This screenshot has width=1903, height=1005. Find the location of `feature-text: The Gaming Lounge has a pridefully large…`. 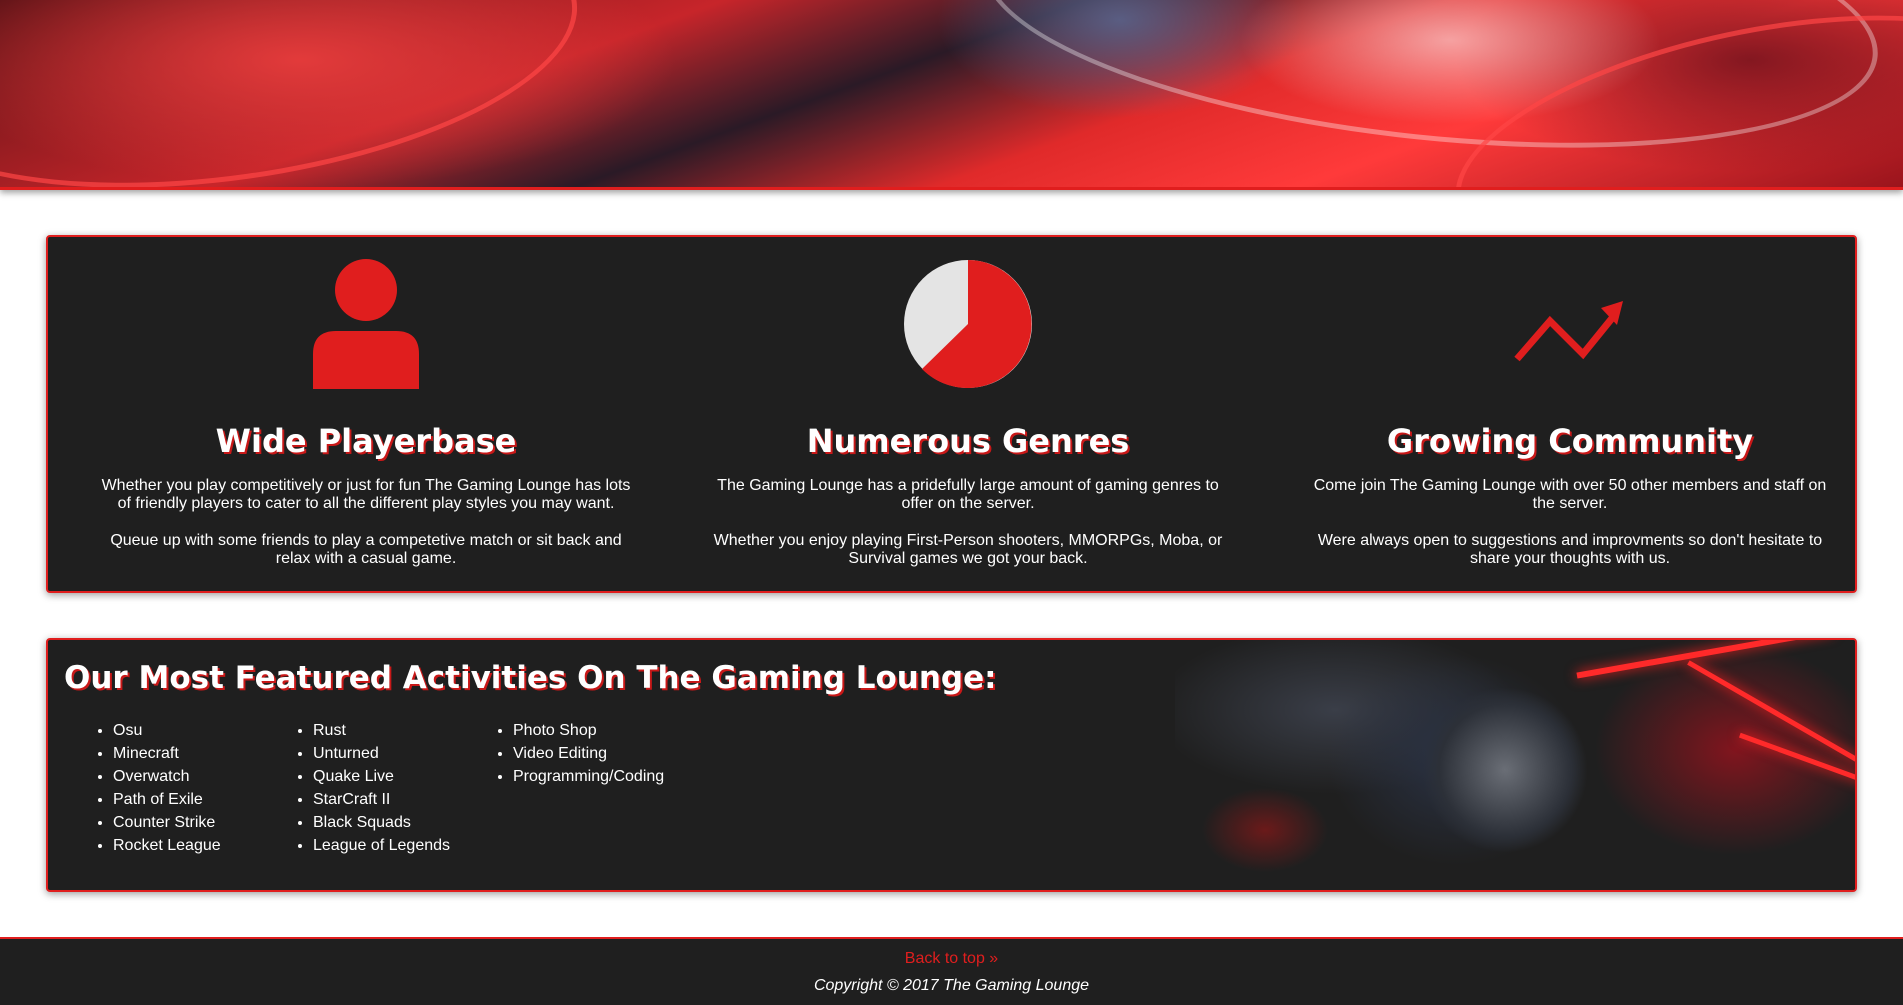

feature-text: The Gaming Lounge has a pridefully large… is located at coordinates (968, 494).